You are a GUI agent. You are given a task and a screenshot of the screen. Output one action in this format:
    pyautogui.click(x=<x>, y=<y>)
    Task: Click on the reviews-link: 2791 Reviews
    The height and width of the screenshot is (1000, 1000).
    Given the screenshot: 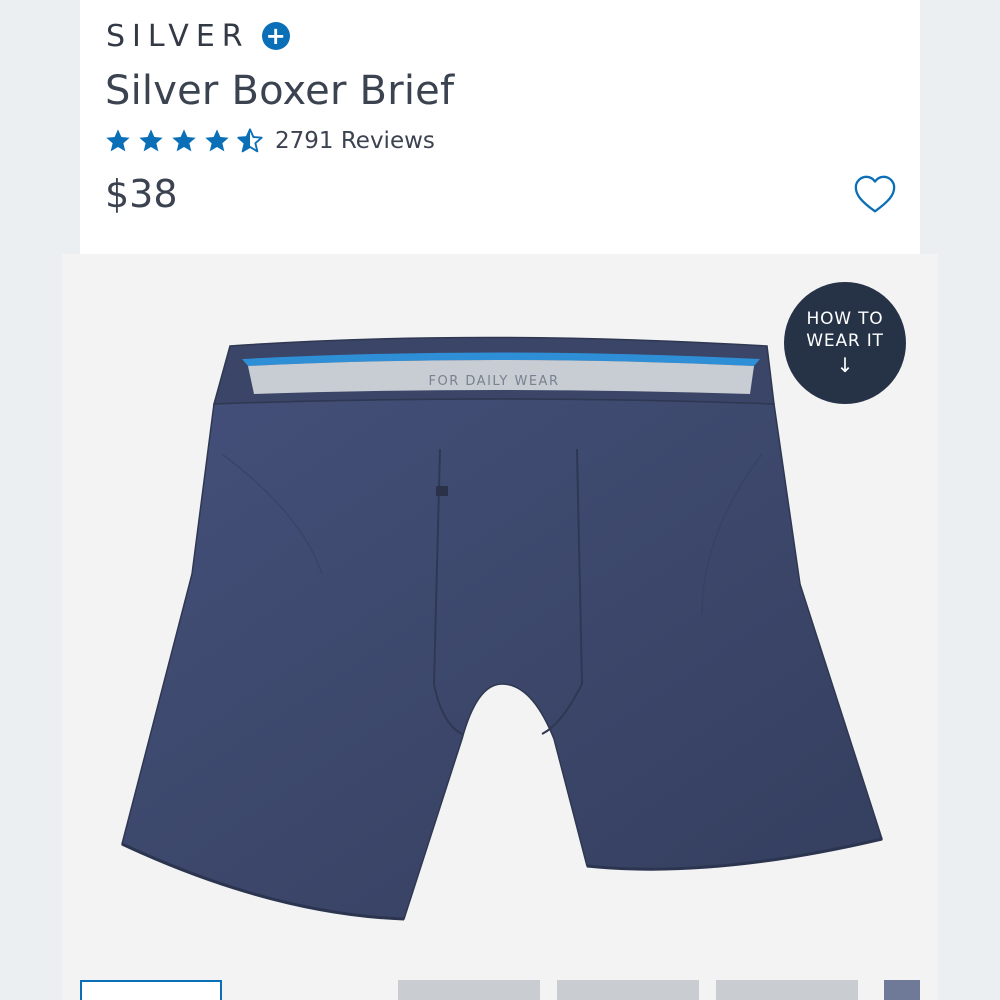 What is the action you would take?
    pyautogui.click(x=355, y=141)
    